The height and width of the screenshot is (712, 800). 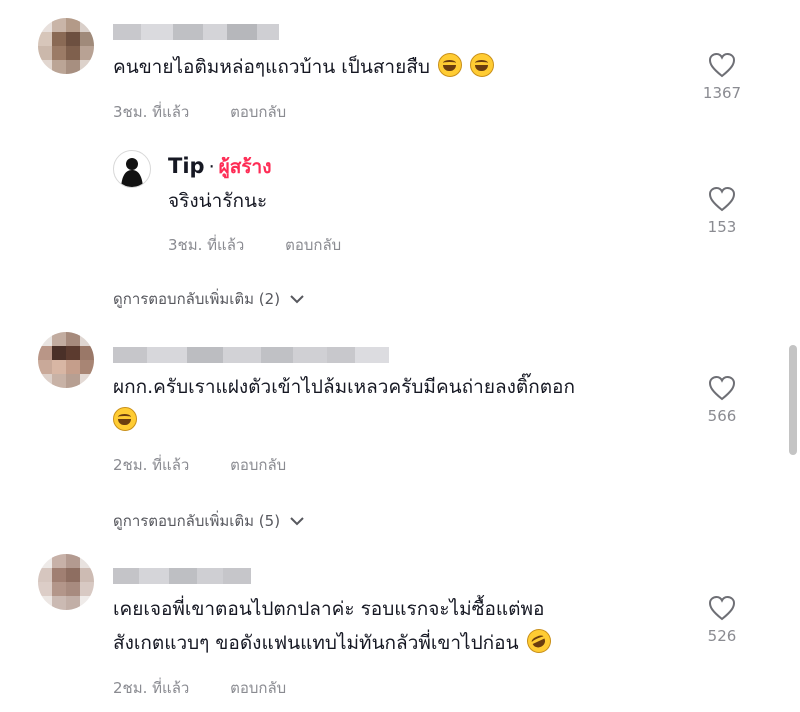 I want to click on comment-text: คนขายไอติมหล่อๆแถวบ้าน เป็นสายสืบ, so click(x=303, y=67).